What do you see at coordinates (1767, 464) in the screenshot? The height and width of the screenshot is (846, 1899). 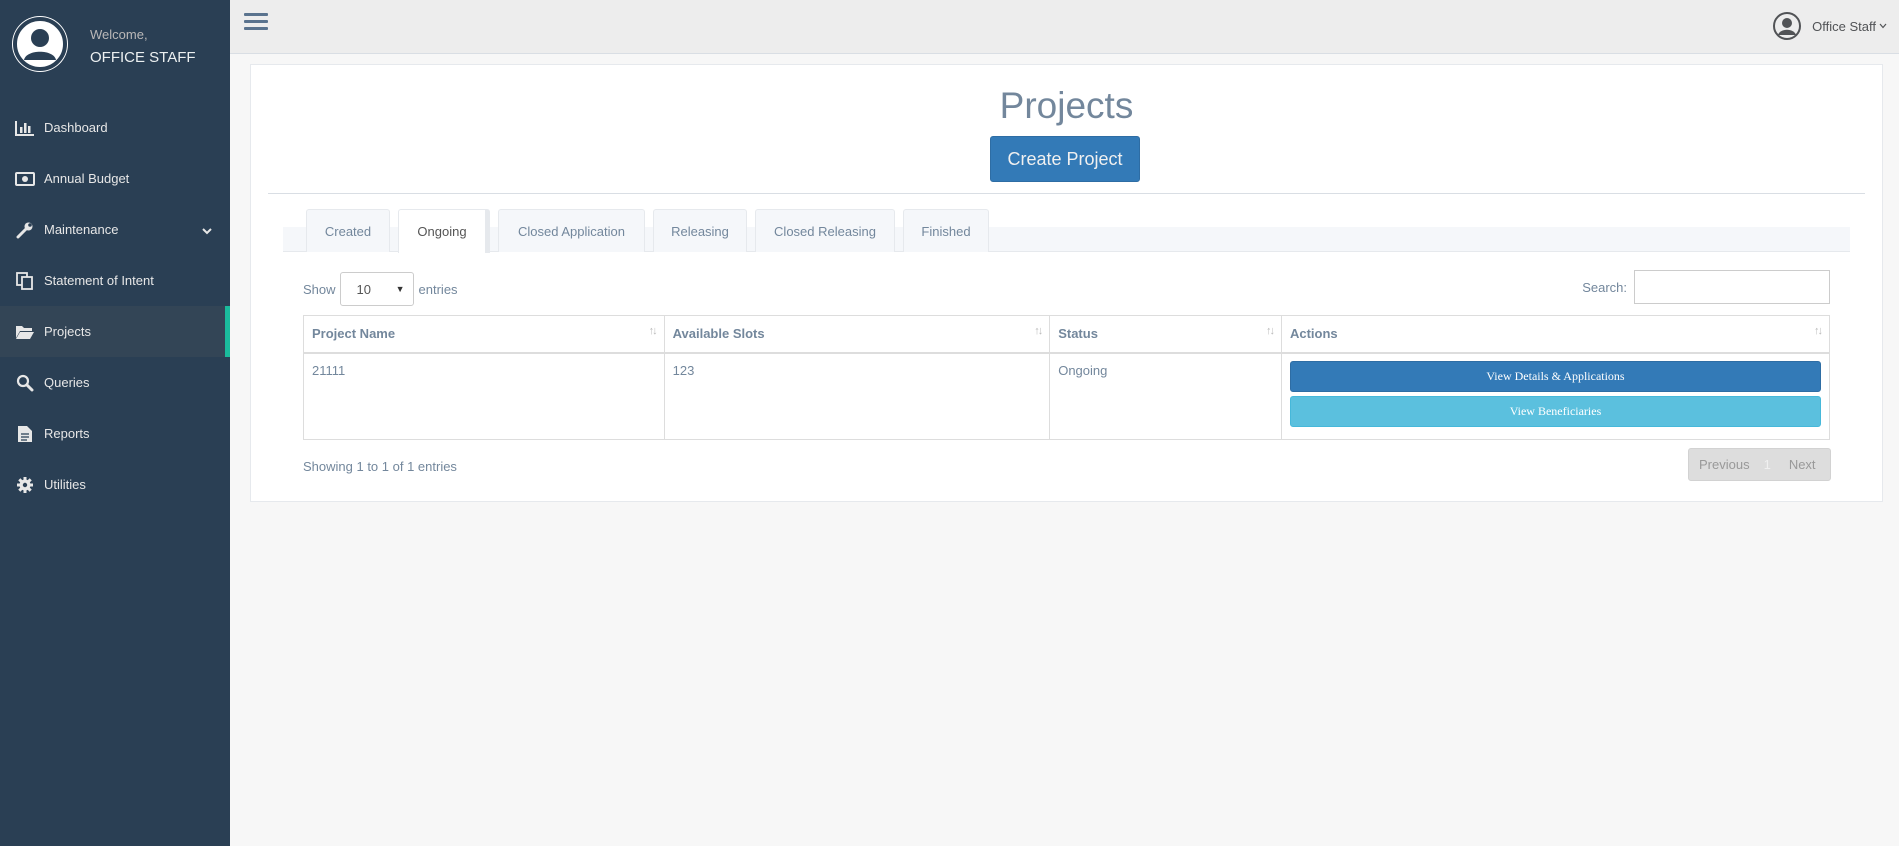 I see `page-number-button: 1` at bounding box center [1767, 464].